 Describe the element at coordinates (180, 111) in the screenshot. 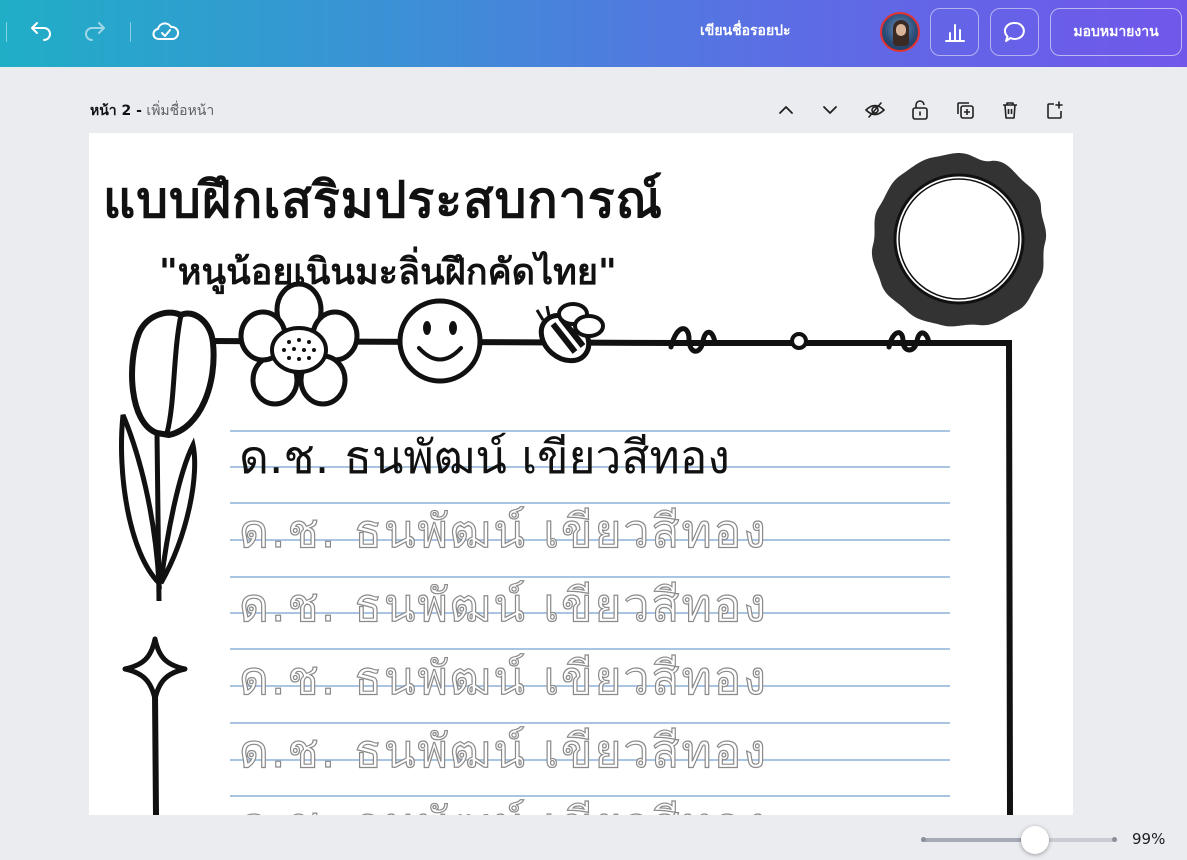

I see `add-page-title: เพิ่มชื่อหน้า` at that location.